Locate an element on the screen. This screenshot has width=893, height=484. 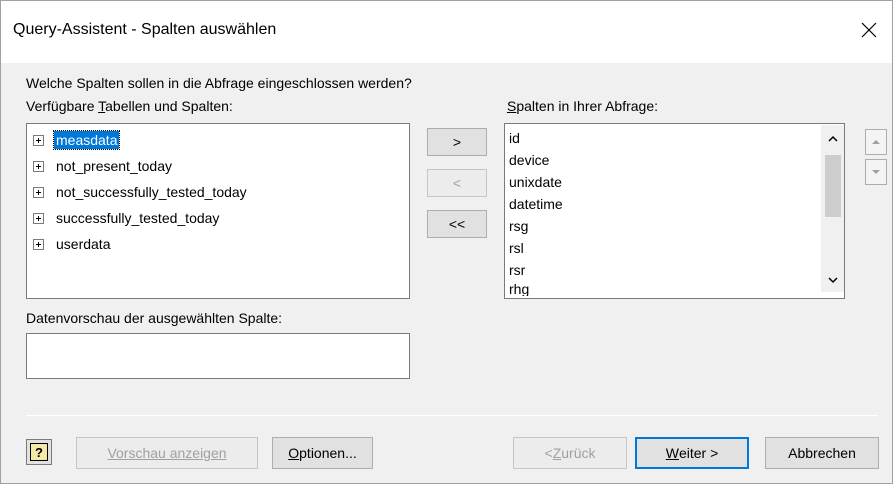
tree-item-measdata: measdata is located at coordinates (77, 140).